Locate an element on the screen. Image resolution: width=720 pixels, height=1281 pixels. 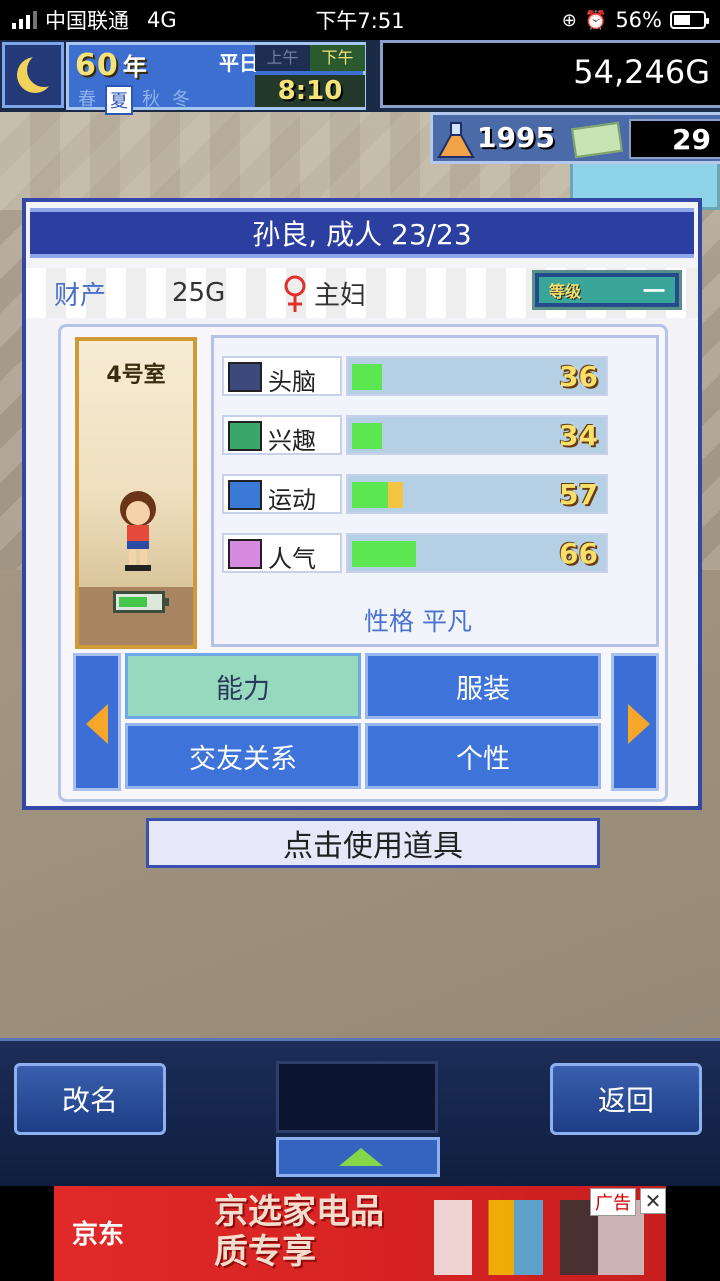
stat-name: 兴趣 is located at coordinates (292, 441).